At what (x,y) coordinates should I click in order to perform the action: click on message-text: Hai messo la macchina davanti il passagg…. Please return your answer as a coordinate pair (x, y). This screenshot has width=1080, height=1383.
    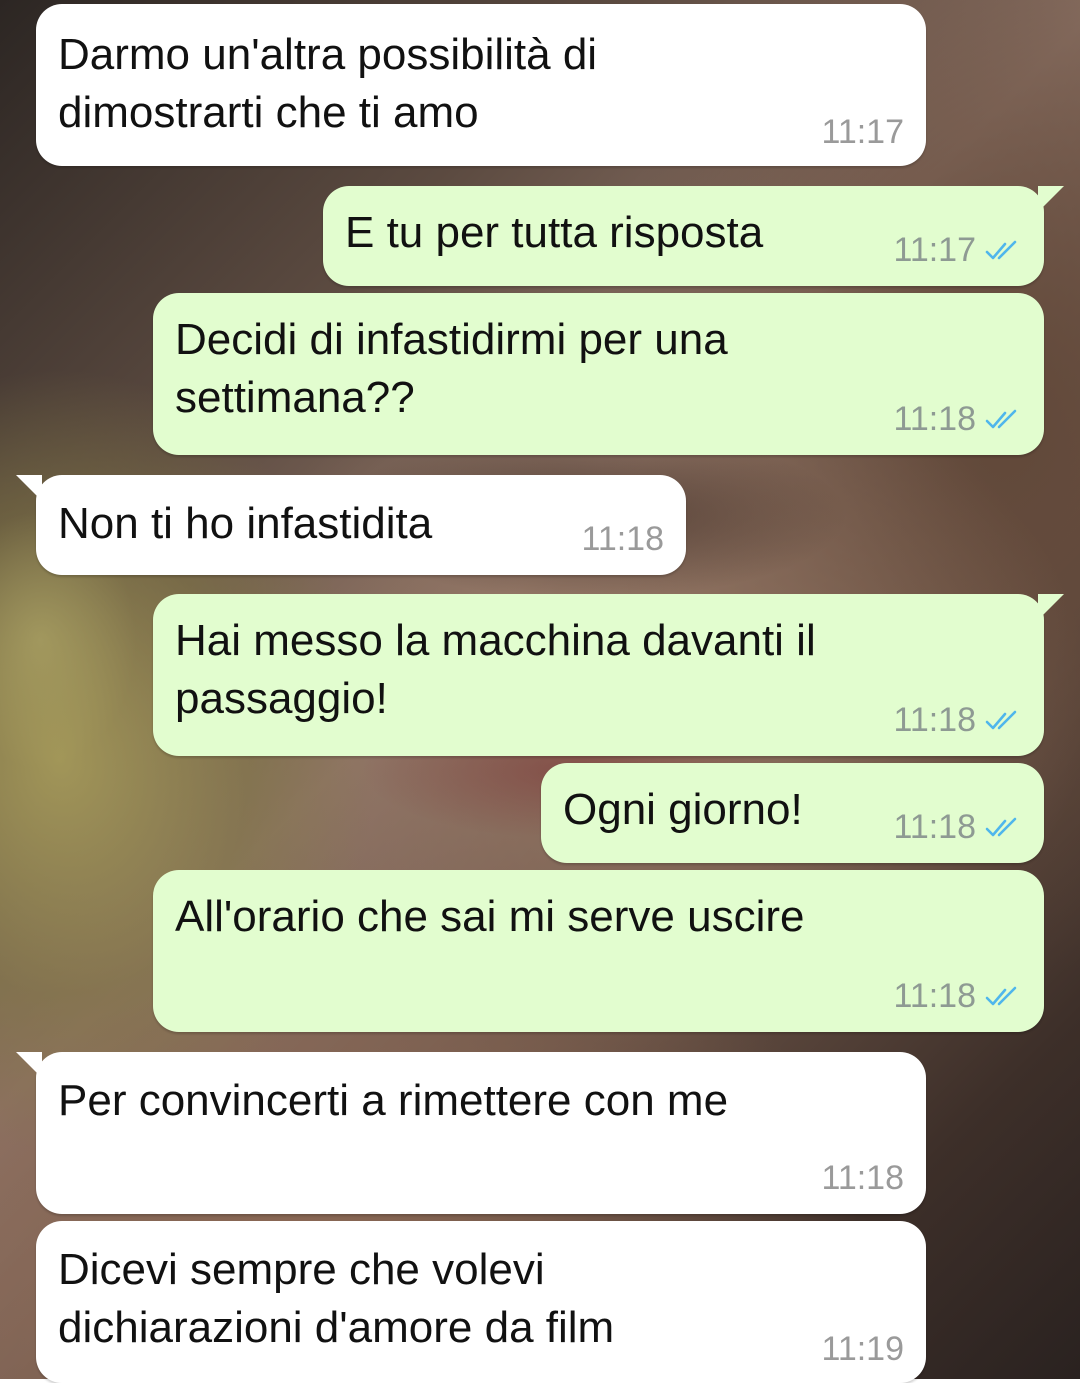
    Looking at the image, I should click on (495, 669).